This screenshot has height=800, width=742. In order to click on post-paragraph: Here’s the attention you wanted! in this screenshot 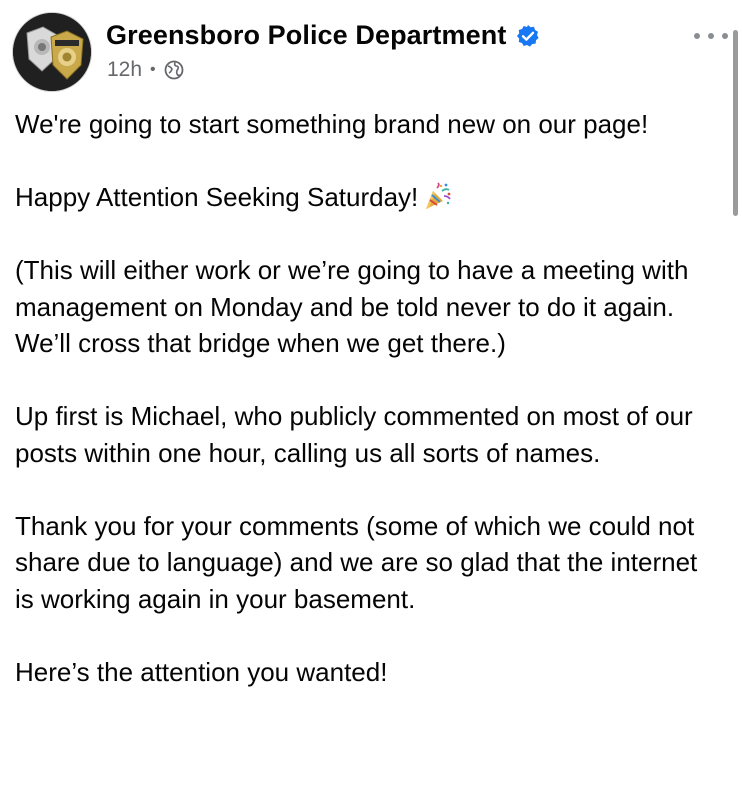, I will do `click(201, 671)`.